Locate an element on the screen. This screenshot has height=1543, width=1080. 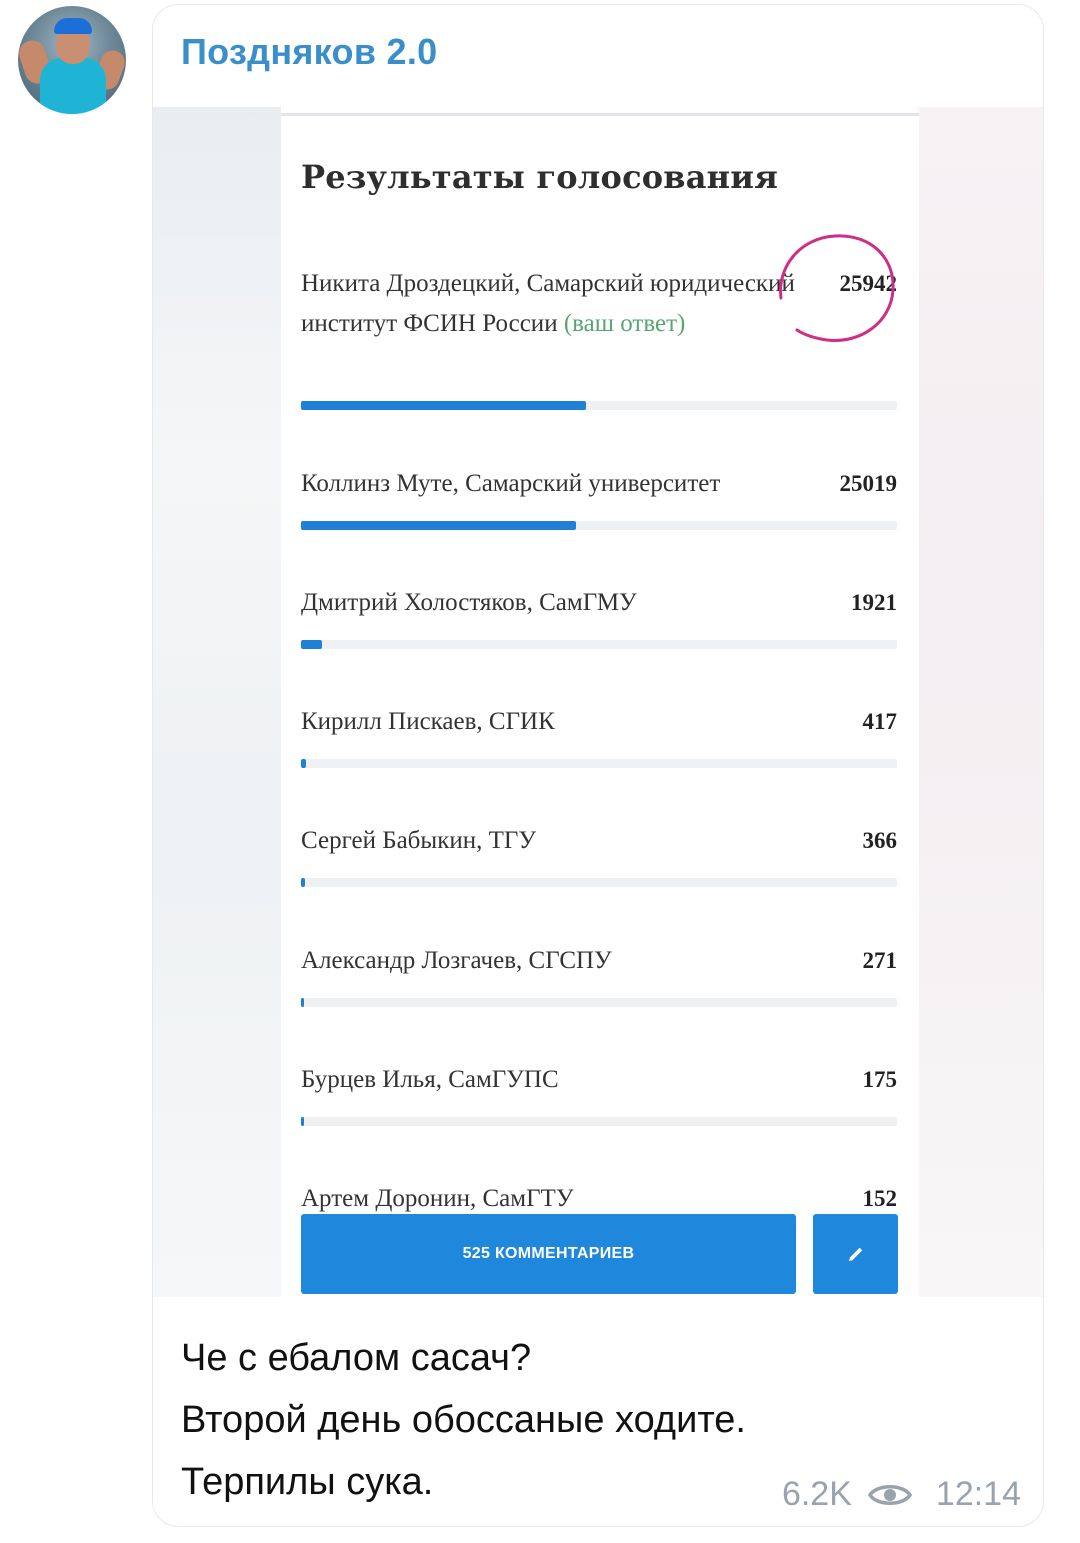
pencil-icon is located at coordinates (855, 1254).